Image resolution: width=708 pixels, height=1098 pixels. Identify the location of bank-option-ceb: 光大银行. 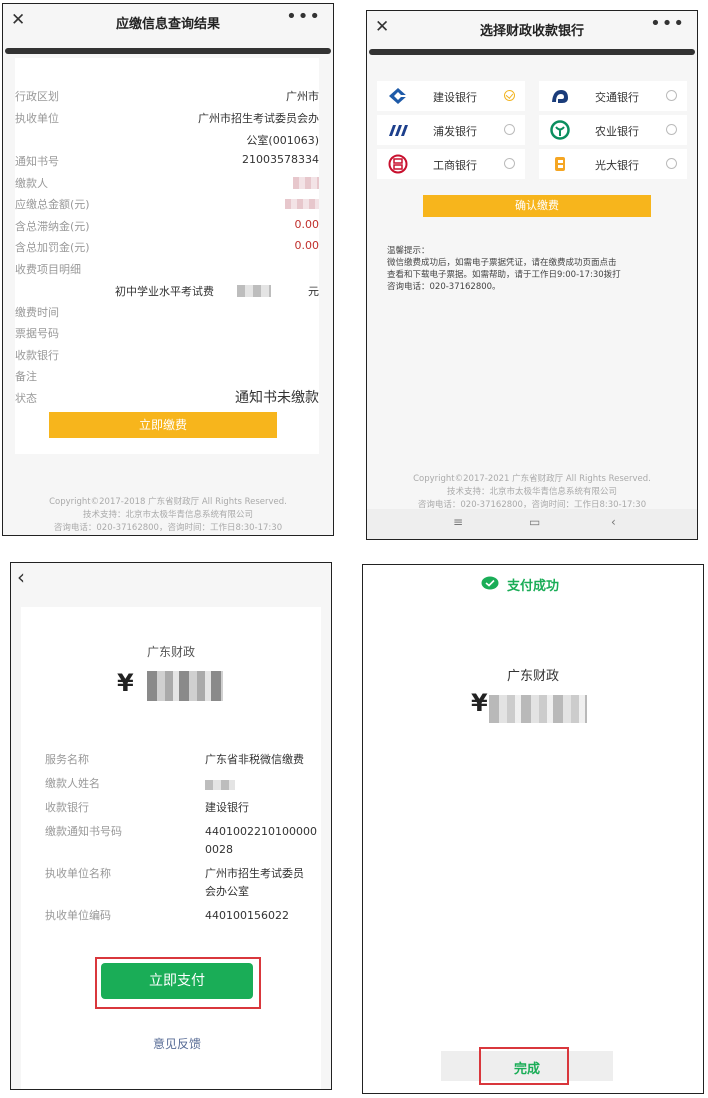
(613, 164).